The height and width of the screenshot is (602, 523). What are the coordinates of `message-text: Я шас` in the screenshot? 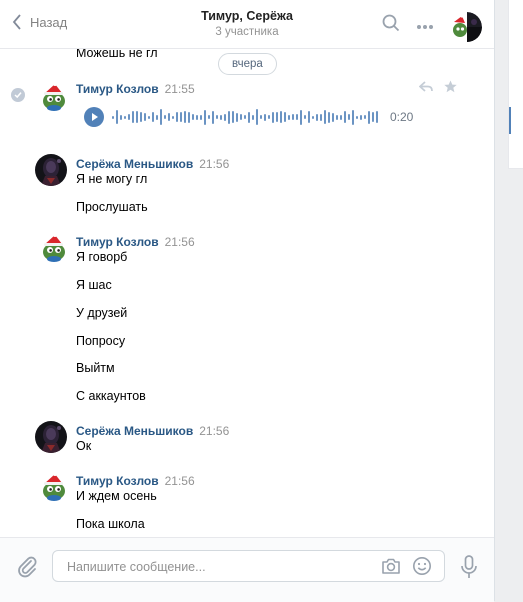 It's located at (94, 285).